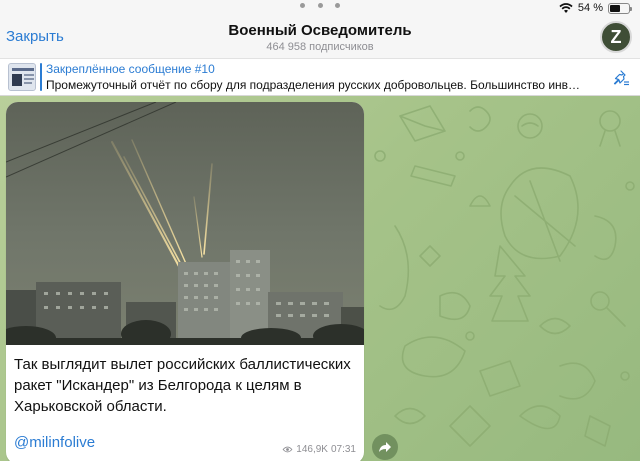  Describe the element at coordinates (287, 449) in the screenshot. I see `views-icon` at that location.